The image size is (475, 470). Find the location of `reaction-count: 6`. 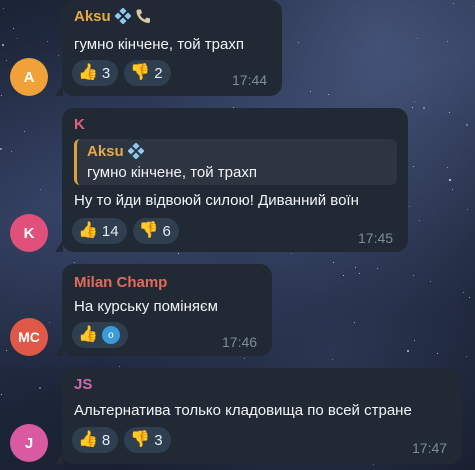

reaction-count: 6 is located at coordinates (166, 231).